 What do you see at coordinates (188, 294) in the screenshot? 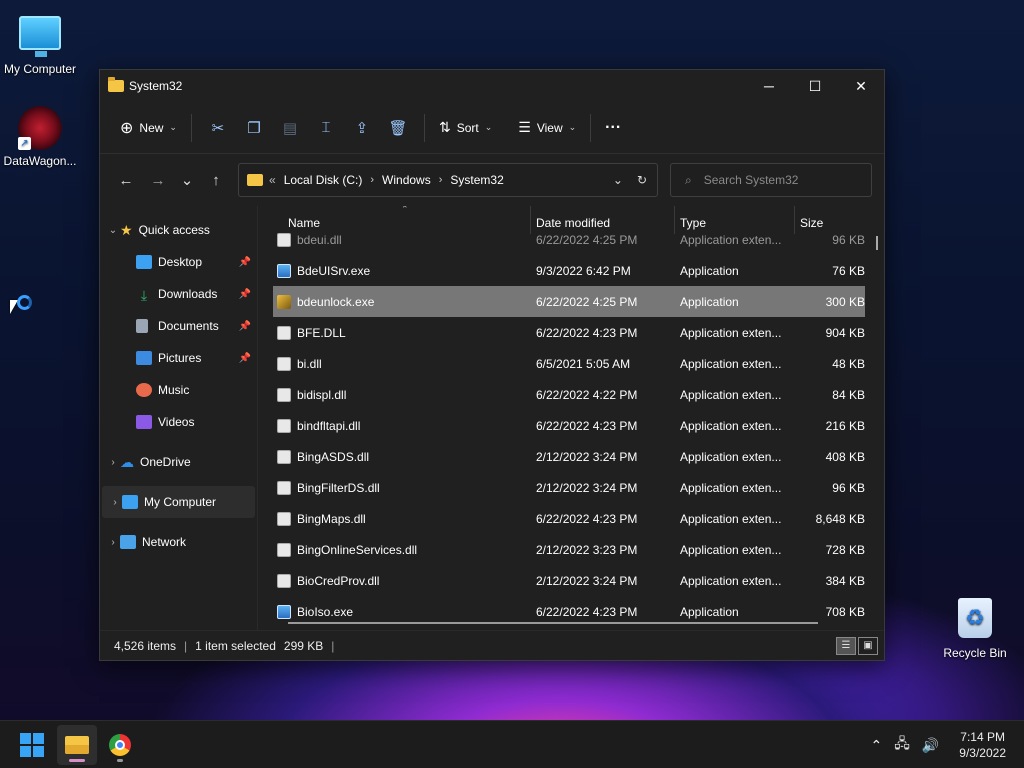
I see `sidebar-item-label: Downloads` at bounding box center [188, 294].